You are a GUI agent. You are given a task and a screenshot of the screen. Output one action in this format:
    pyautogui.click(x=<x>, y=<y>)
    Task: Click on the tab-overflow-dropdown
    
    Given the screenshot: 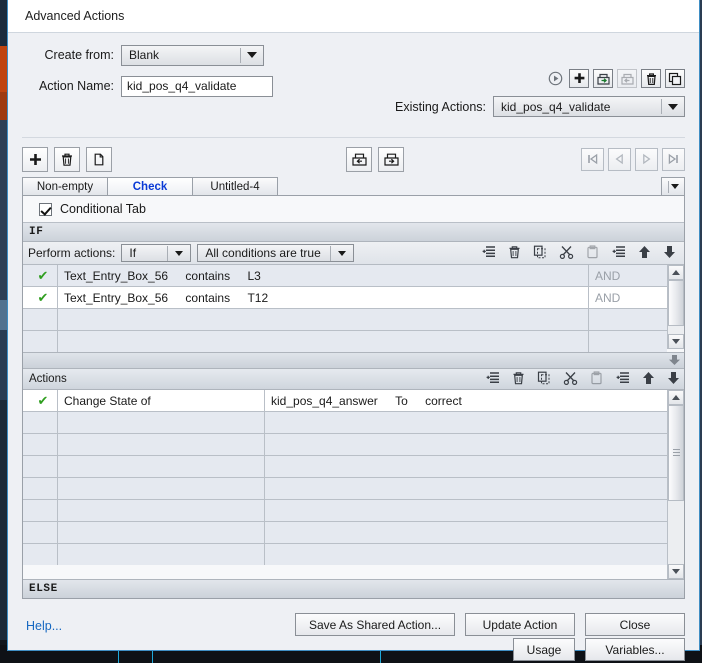 What is the action you would take?
    pyautogui.click(x=673, y=186)
    